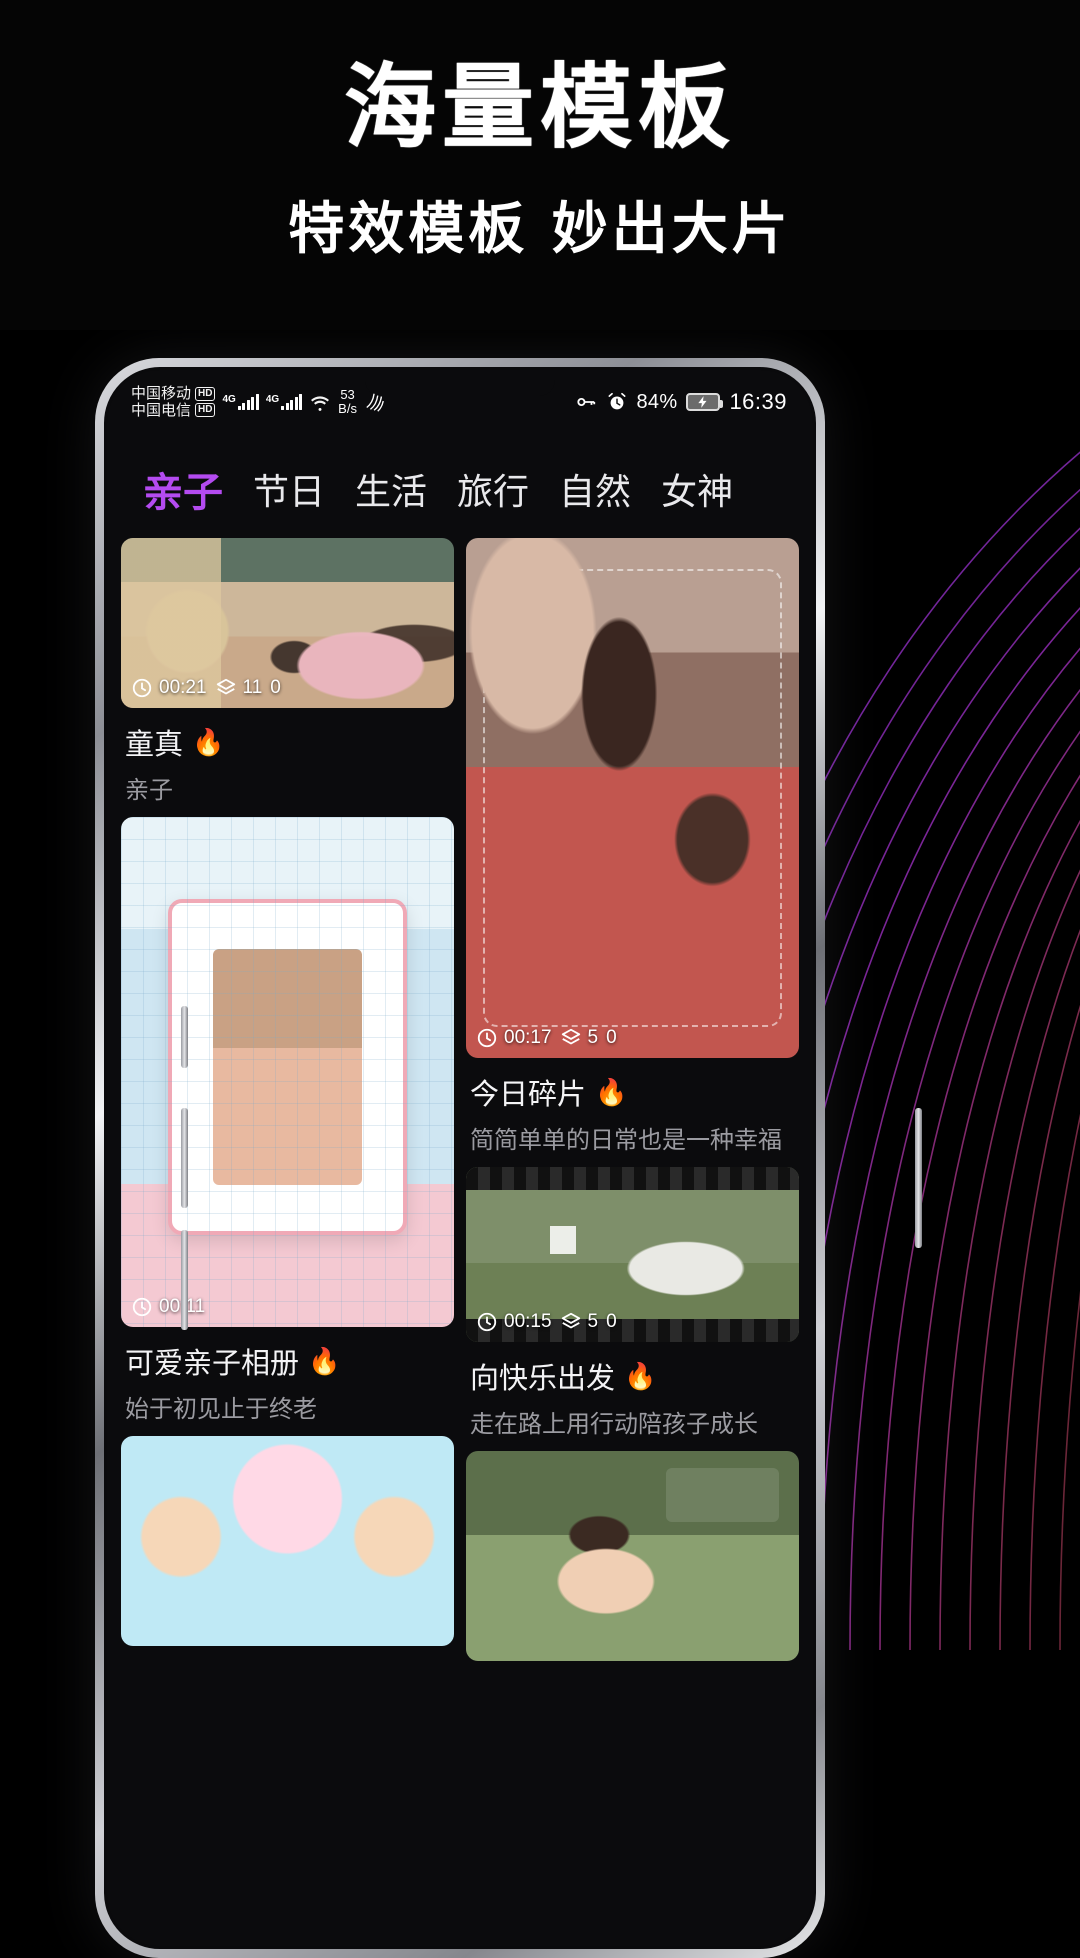  I want to click on template-card: 00:21 11 0, so click(287, 672).